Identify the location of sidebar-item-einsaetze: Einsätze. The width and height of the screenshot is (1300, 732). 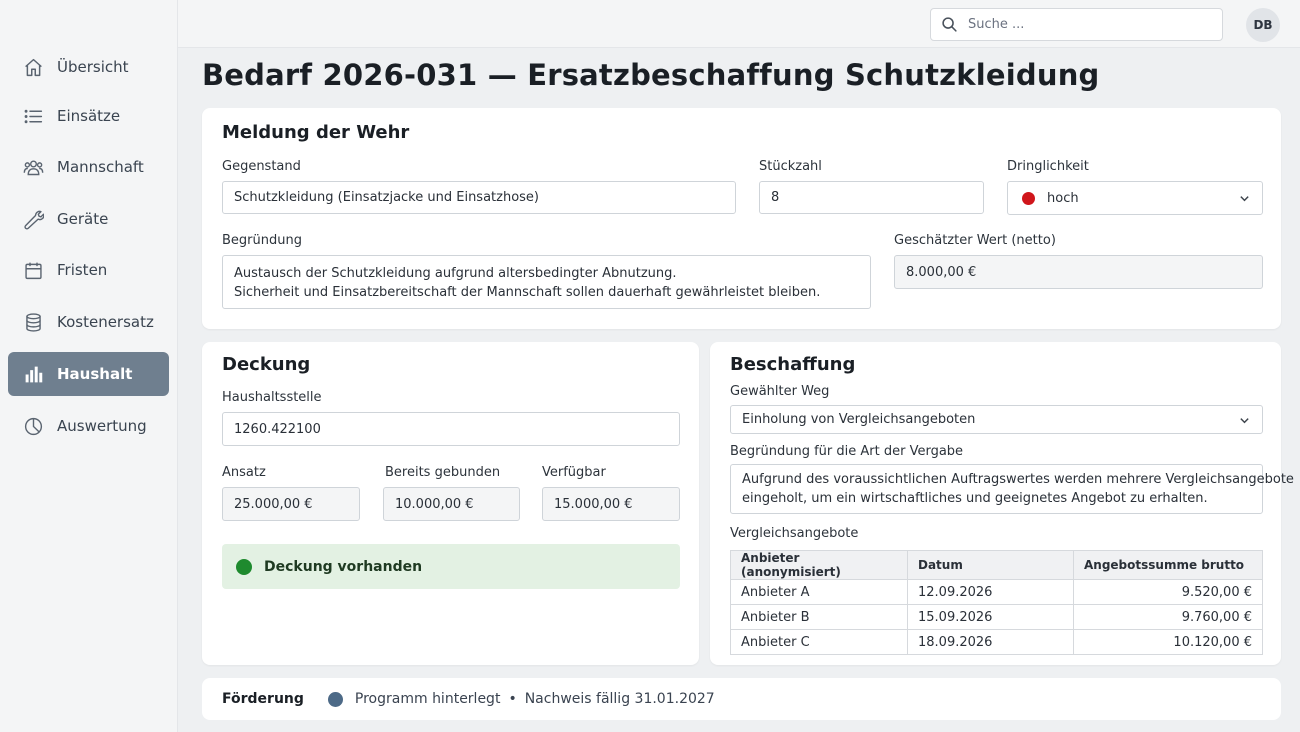
(88, 116).